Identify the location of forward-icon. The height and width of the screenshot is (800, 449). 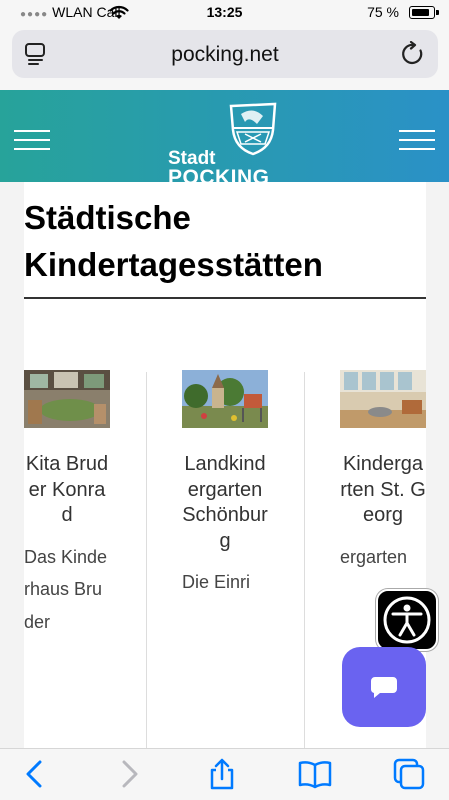
(129, 774).